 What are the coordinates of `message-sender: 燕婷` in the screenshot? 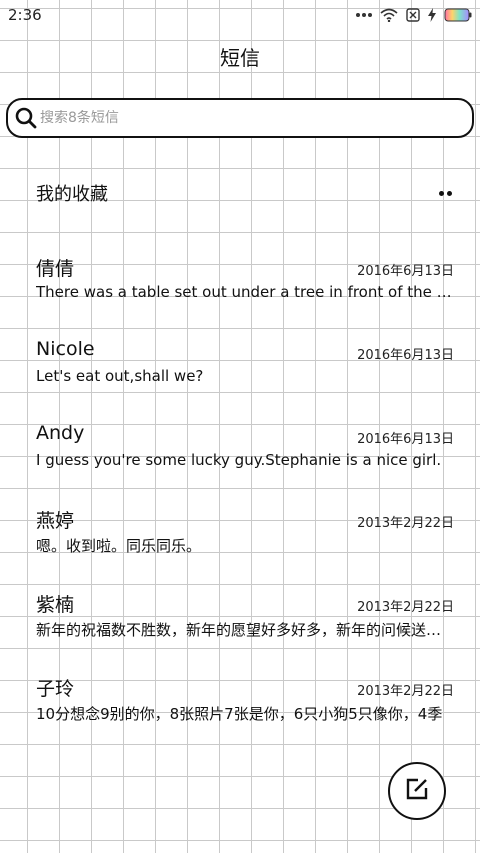 It's located at (55, 521).